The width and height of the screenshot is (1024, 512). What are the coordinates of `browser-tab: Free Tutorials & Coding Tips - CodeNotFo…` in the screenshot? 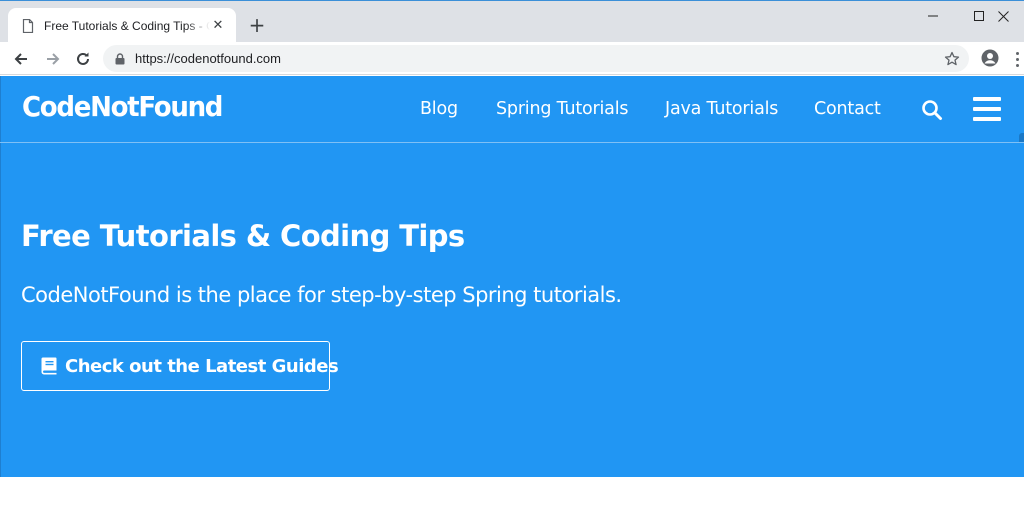 It's located at (122, 25).